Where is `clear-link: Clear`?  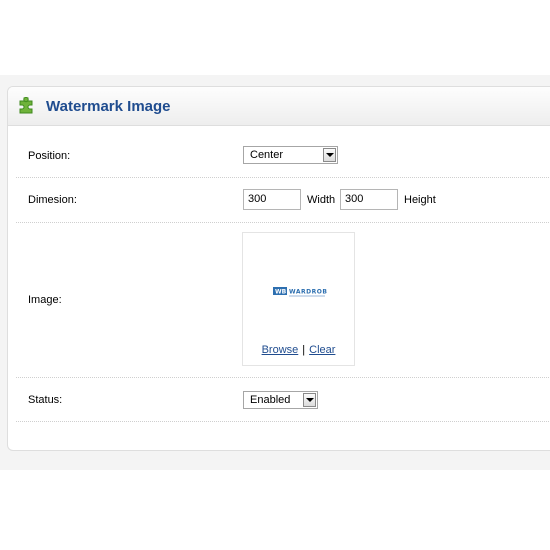
clear-link: Clear is located at coordinates (322, 350).